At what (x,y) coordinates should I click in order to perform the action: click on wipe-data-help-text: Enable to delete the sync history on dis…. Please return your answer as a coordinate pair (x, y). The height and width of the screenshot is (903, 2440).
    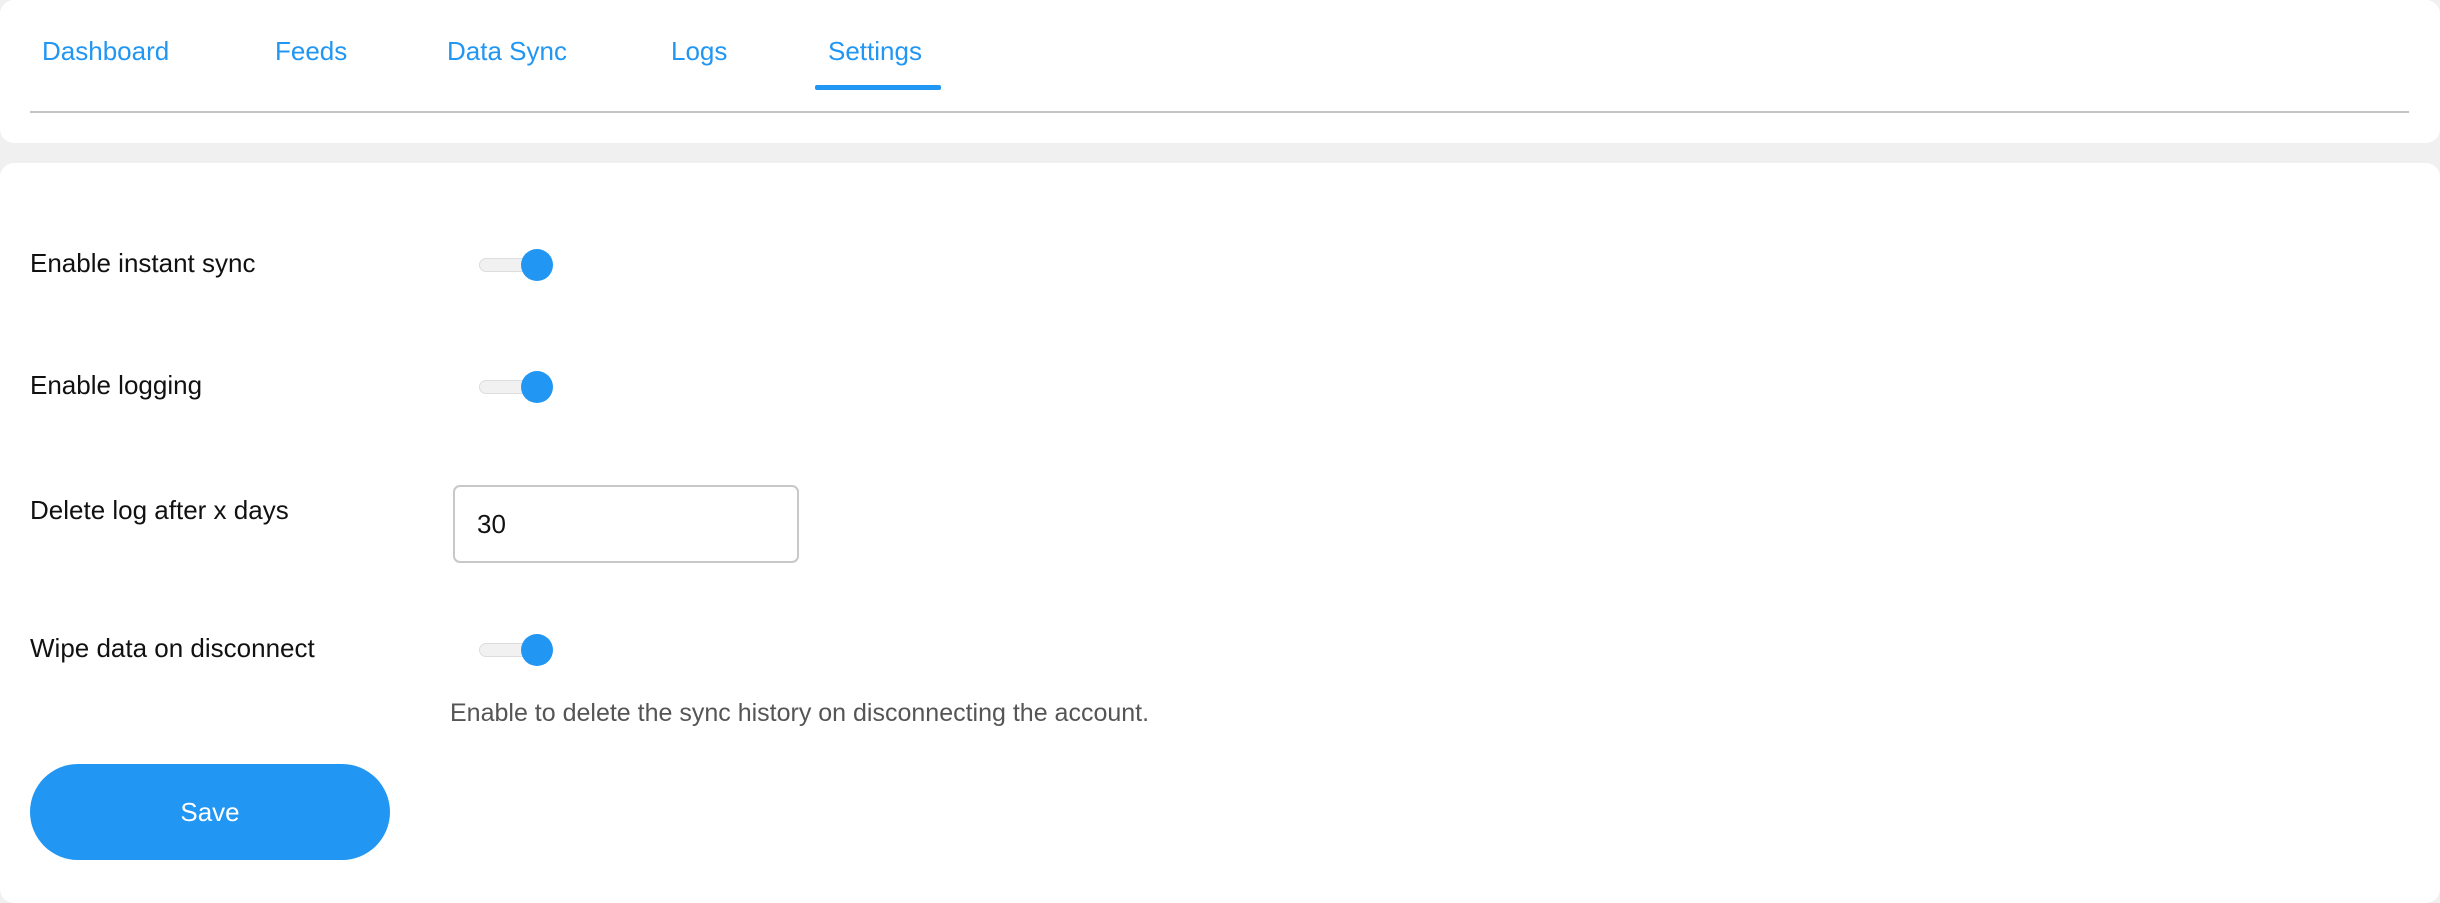
    Looking at the image, I should click on (800, 713).